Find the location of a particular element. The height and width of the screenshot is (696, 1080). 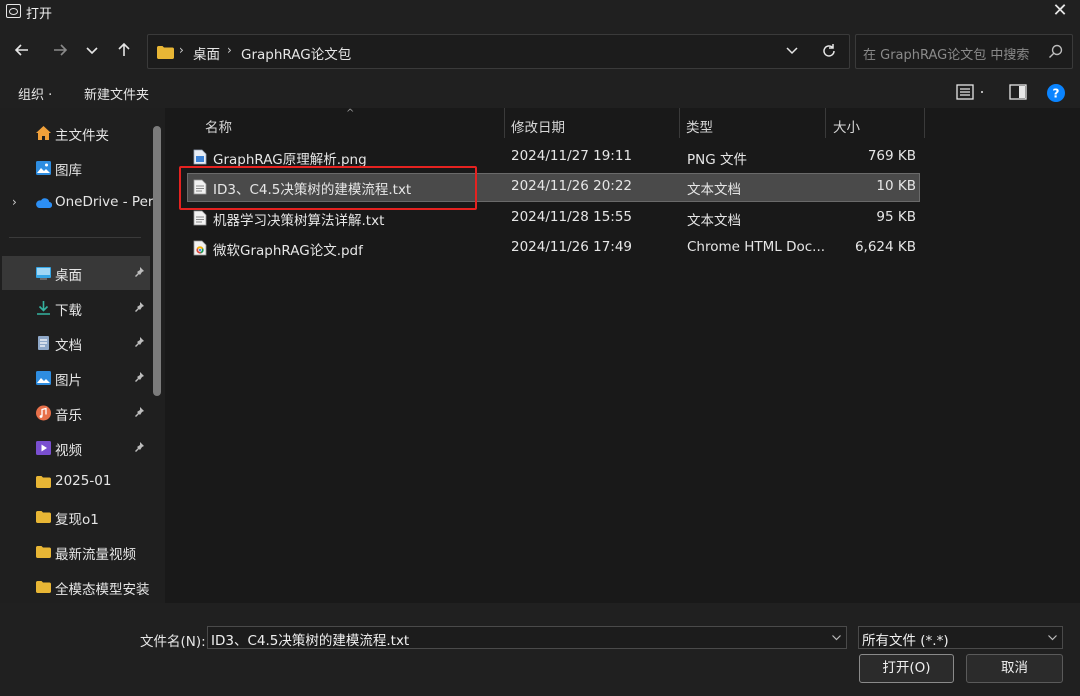

list-view-icon is located at coordinates (969, 92).